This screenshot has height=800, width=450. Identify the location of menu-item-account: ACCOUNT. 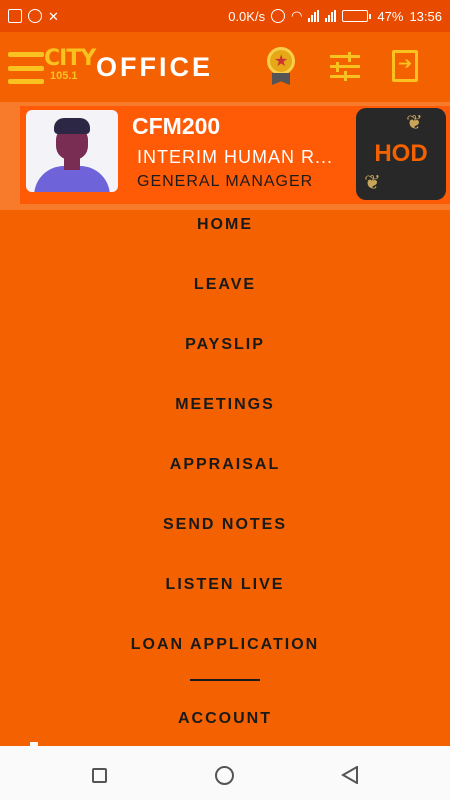
(225, 719).